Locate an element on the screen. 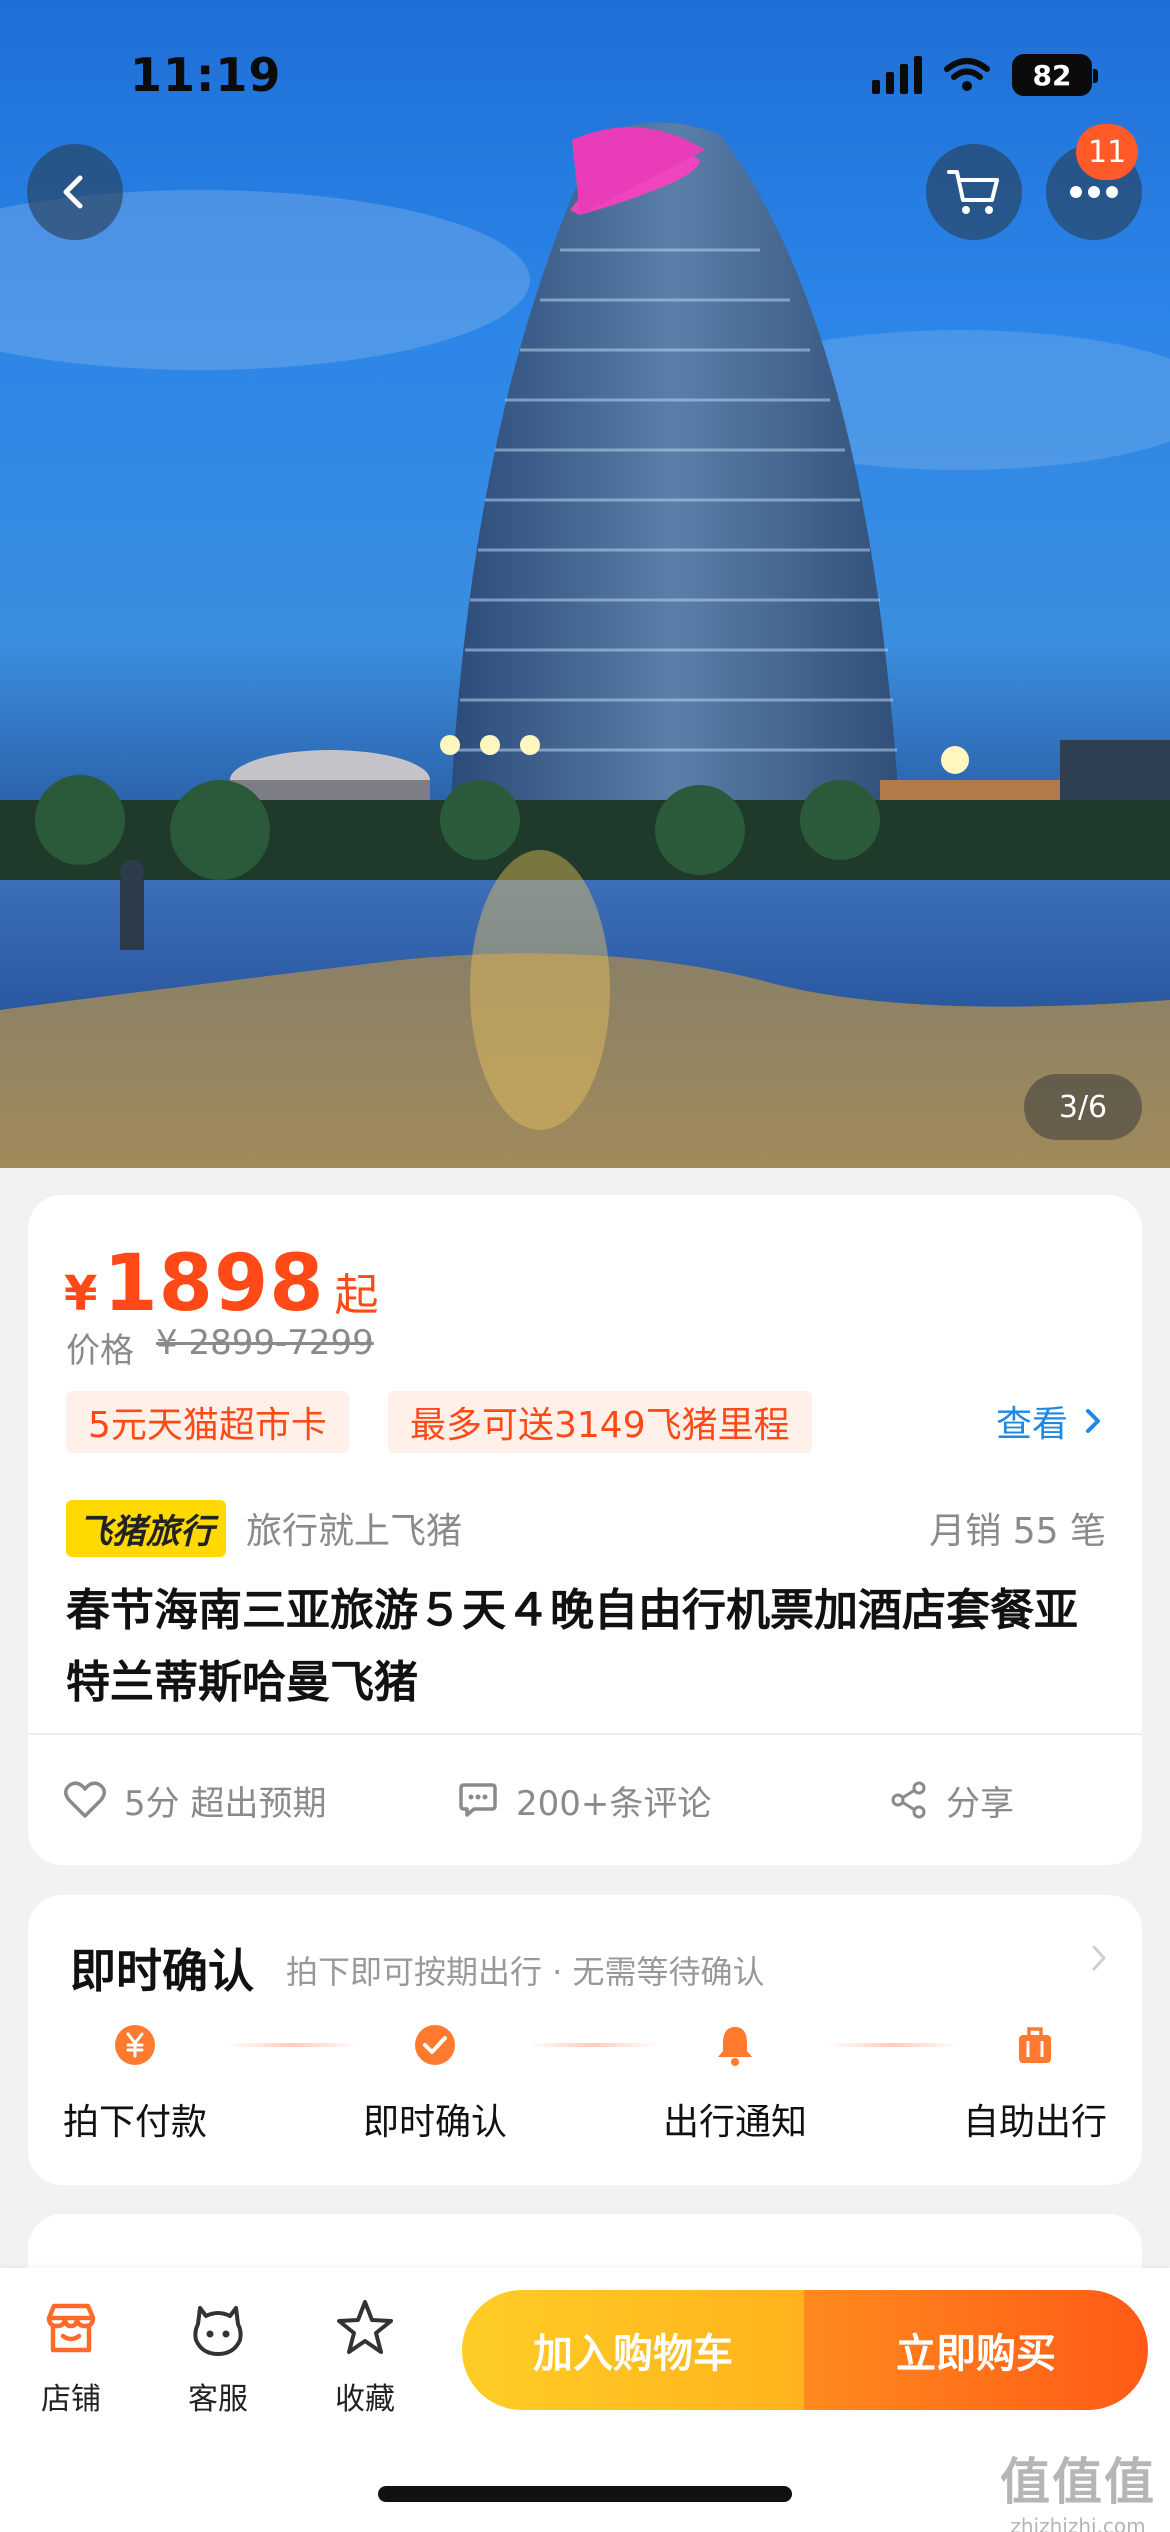 The height and width of the screenshot is (2532, 1170). step-travel: 自助出行 is located at coordinates (1035, 2084).